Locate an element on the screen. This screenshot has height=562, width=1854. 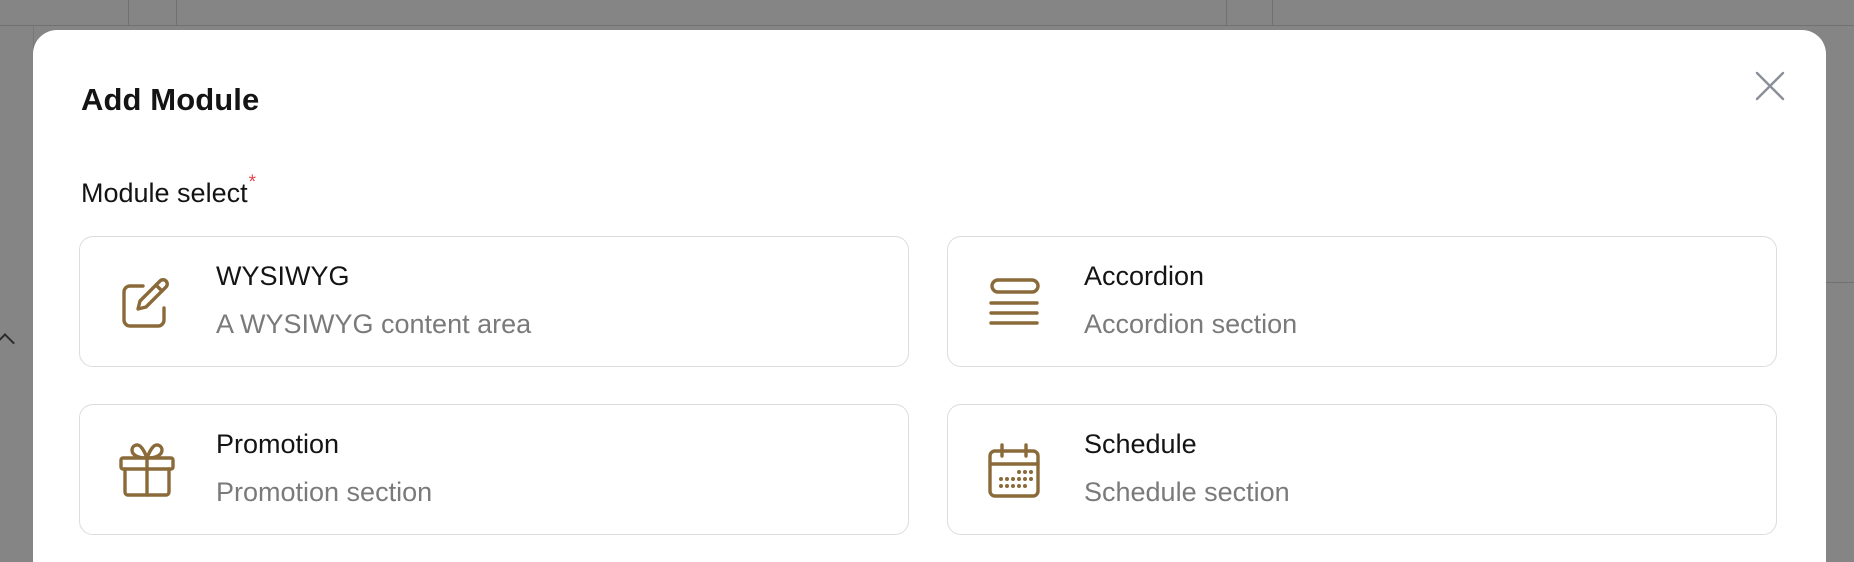
module-description: Schedule section is located at coordinates (1187, 492).